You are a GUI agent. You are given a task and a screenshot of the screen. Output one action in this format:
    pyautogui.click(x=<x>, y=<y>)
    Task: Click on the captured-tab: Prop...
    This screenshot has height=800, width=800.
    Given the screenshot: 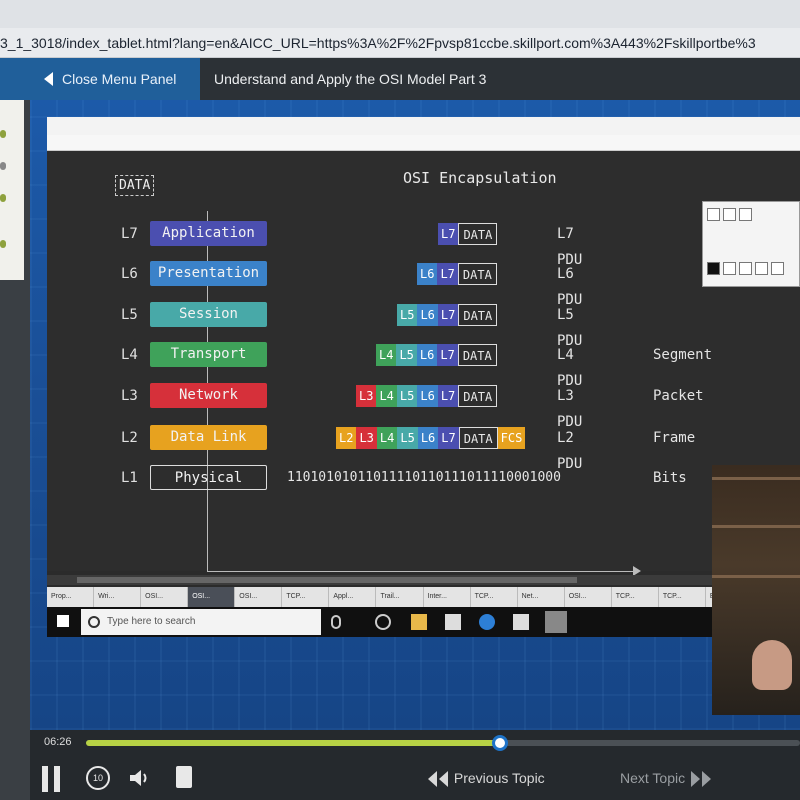 What is the action you would take?
    pyautogui.click(x=71, y=597)
    